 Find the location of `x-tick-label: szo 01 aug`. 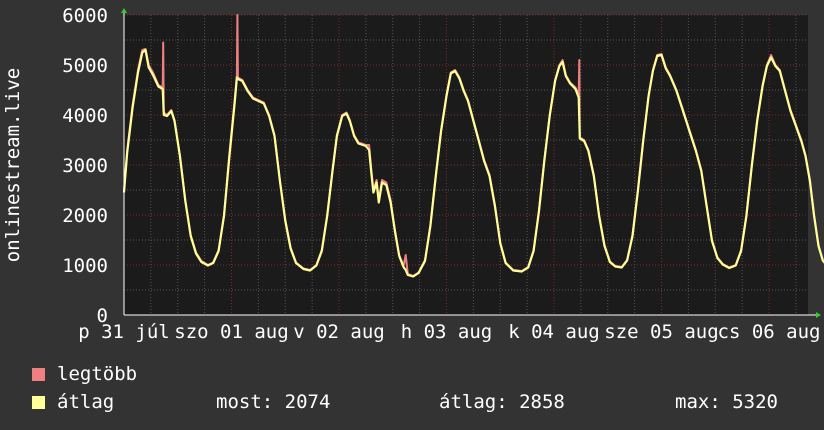

x-tick-label: szo 01 aug is located at coordinates (231, 332).